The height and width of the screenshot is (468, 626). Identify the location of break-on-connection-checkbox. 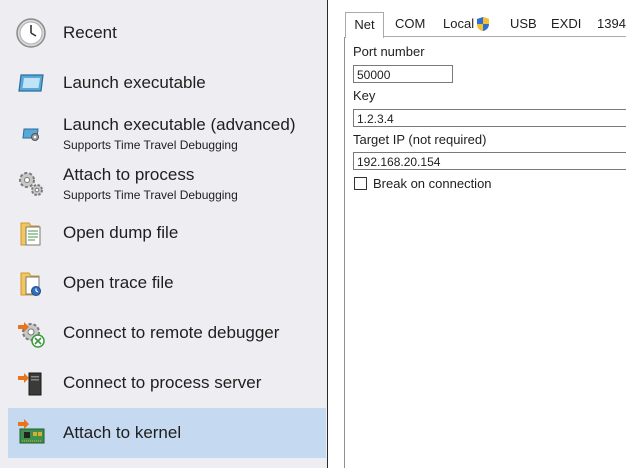
(360, 183).